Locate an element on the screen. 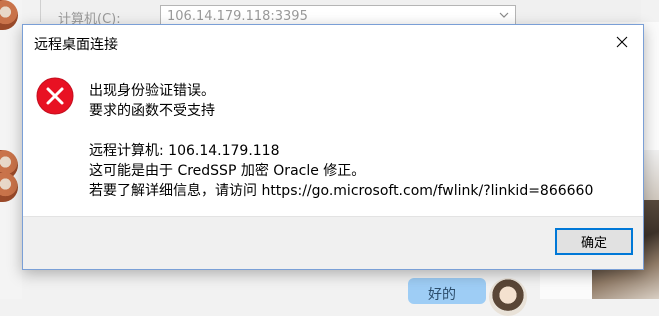 This screenshot has width=659, height=316. error-icon is located at coordinates (55, 96).